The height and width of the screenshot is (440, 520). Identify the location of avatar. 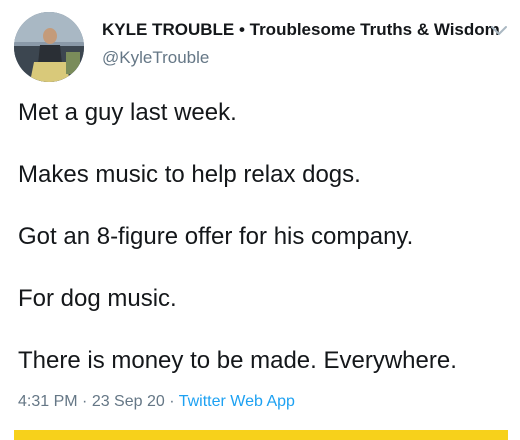
(49, 47).